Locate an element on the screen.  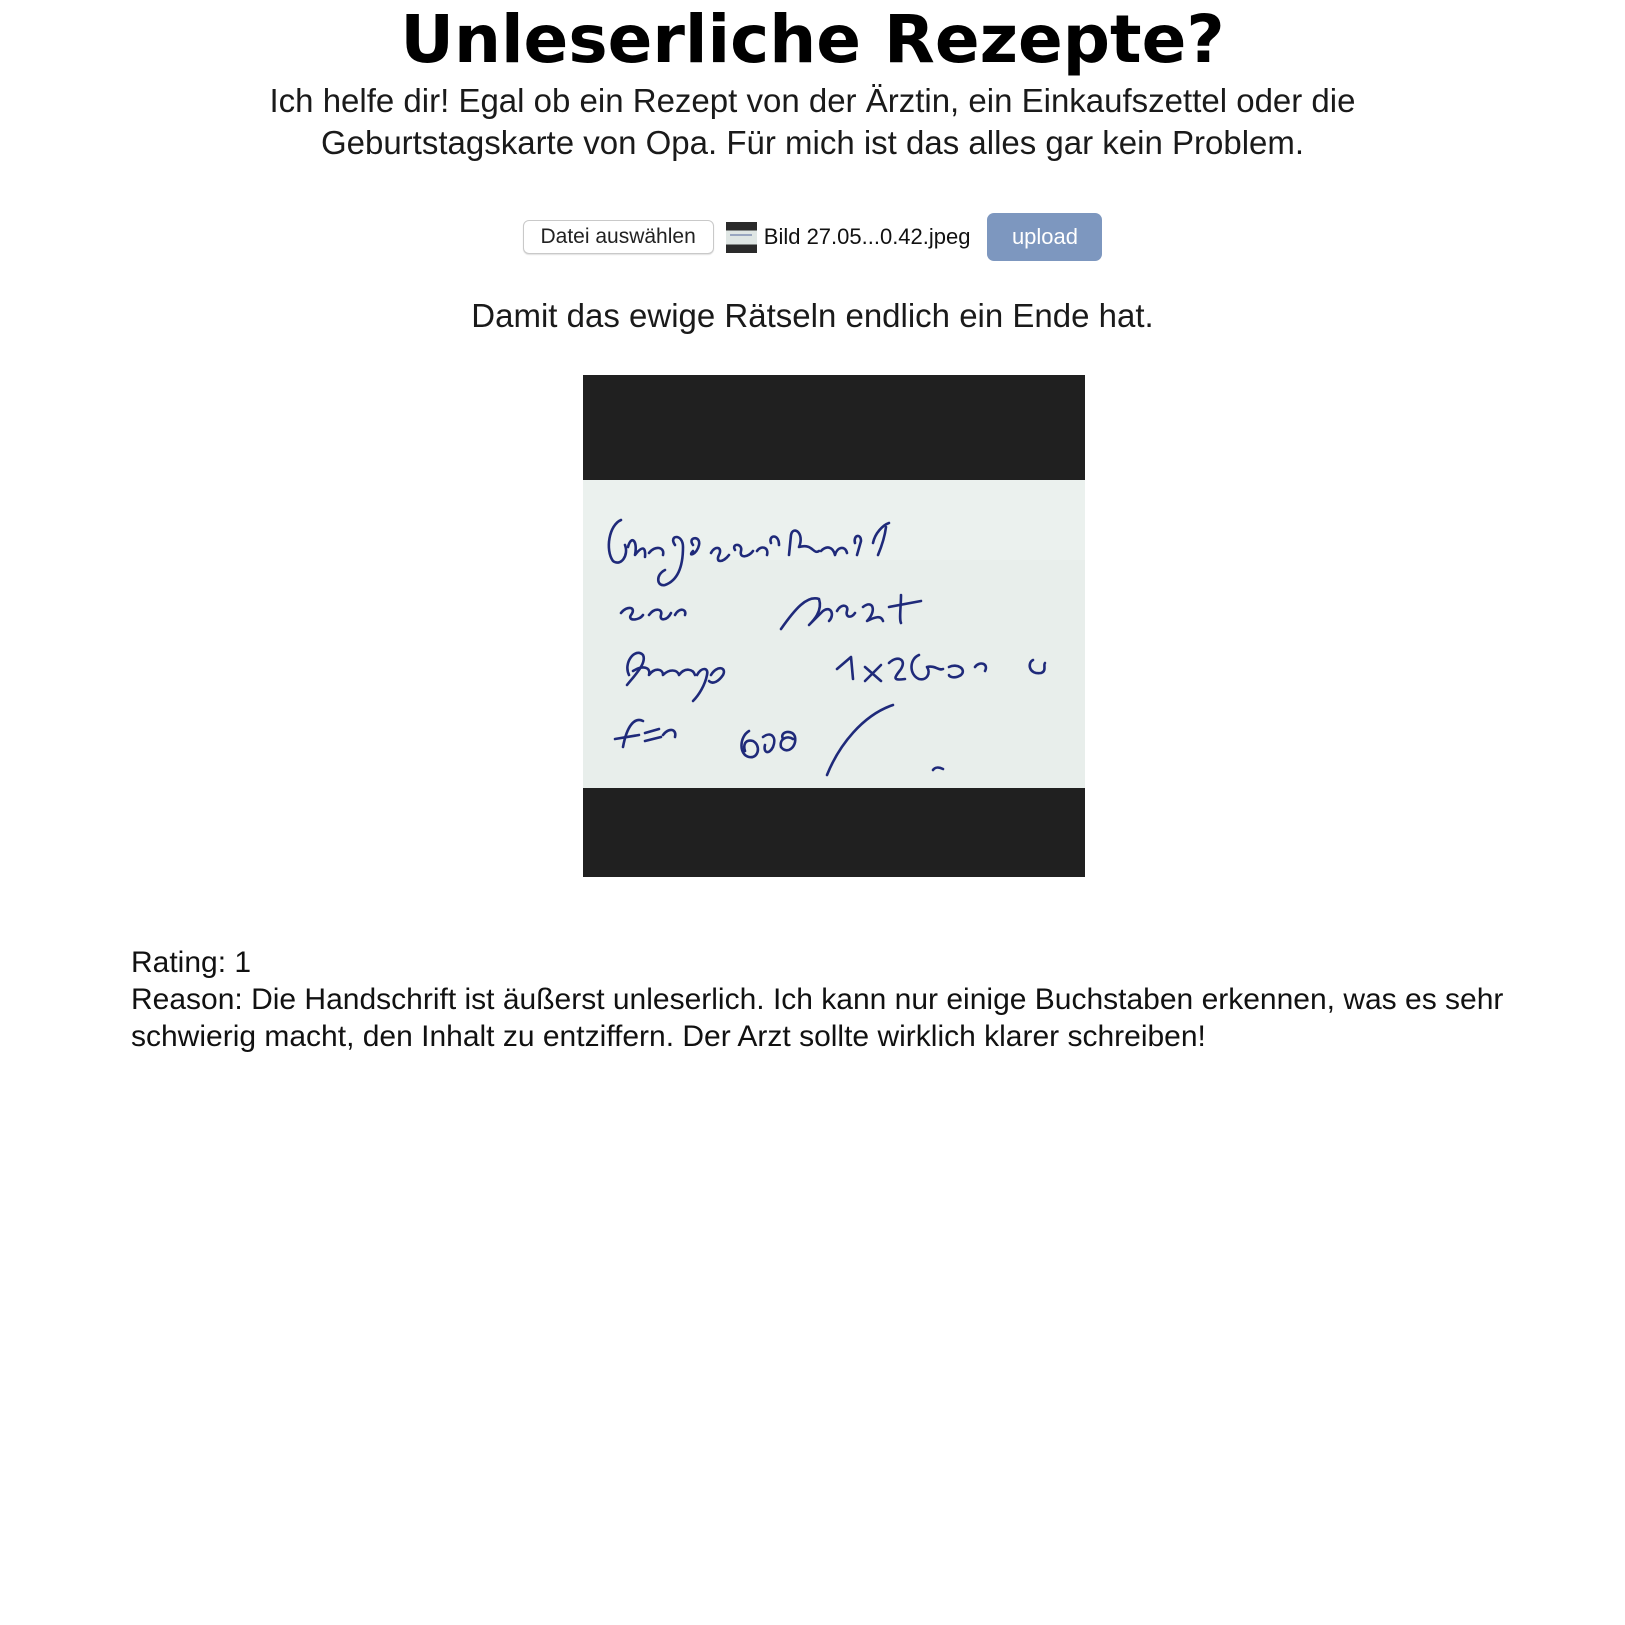
selected-file-name: Bild 27.05...0.42.jpeg is located at coordinates (867, 236).